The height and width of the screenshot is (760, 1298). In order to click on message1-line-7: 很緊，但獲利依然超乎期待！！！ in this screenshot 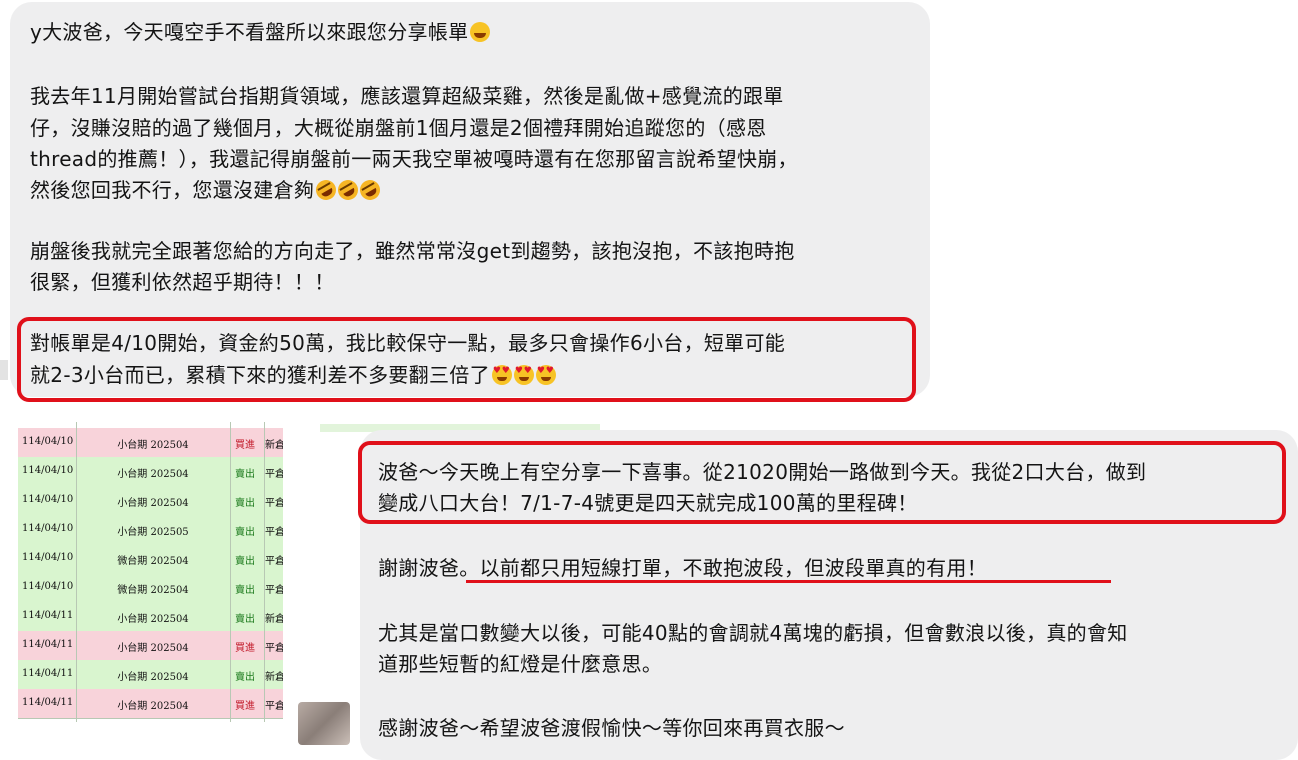, I will do `click(182, 282)`.